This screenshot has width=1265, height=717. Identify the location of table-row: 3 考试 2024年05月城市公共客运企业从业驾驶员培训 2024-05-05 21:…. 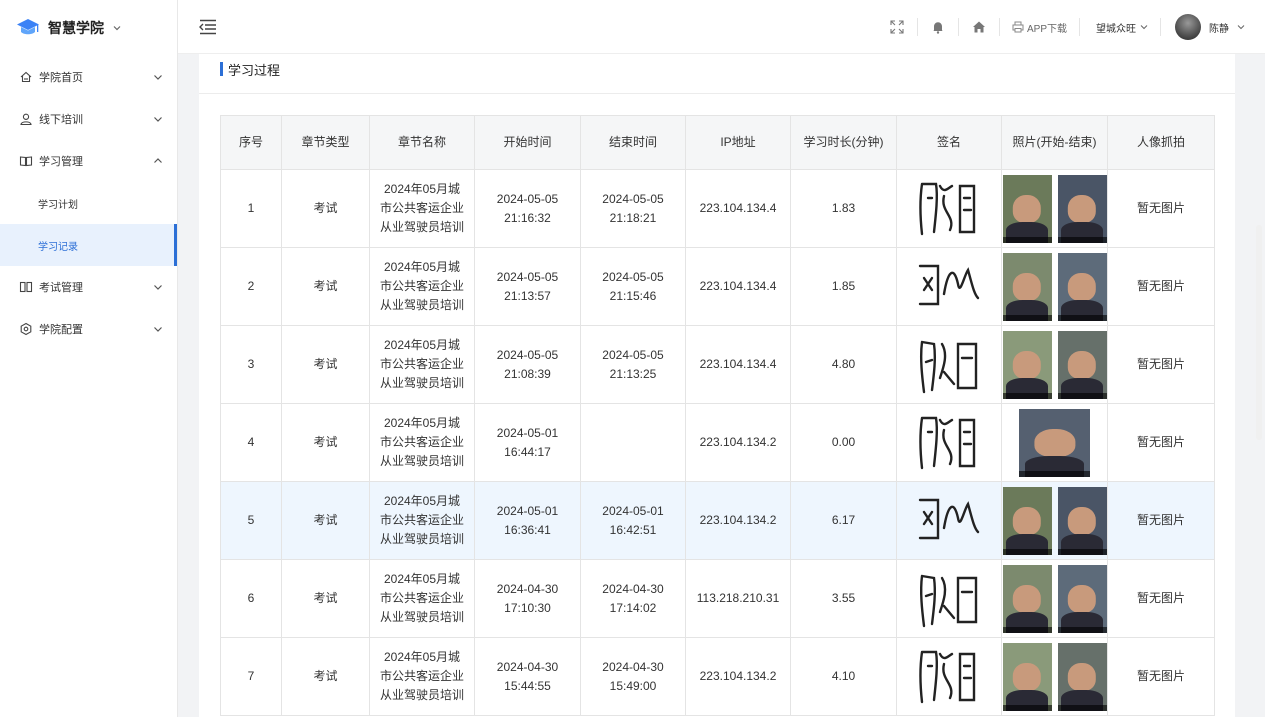
(717, 364).